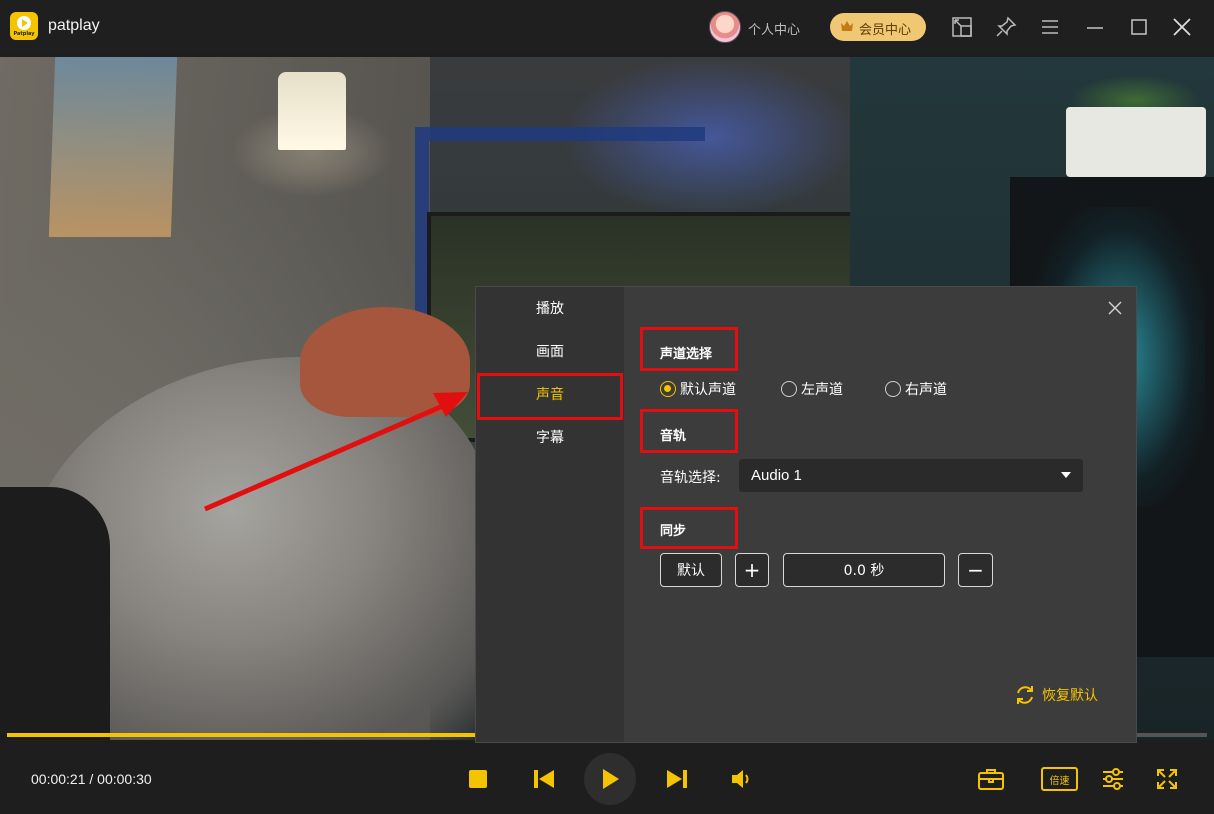  What do you see at coordinates (975, 570) in the screenshot?
I see `sync-decrease-button: −` at bounding box center [975, 570].